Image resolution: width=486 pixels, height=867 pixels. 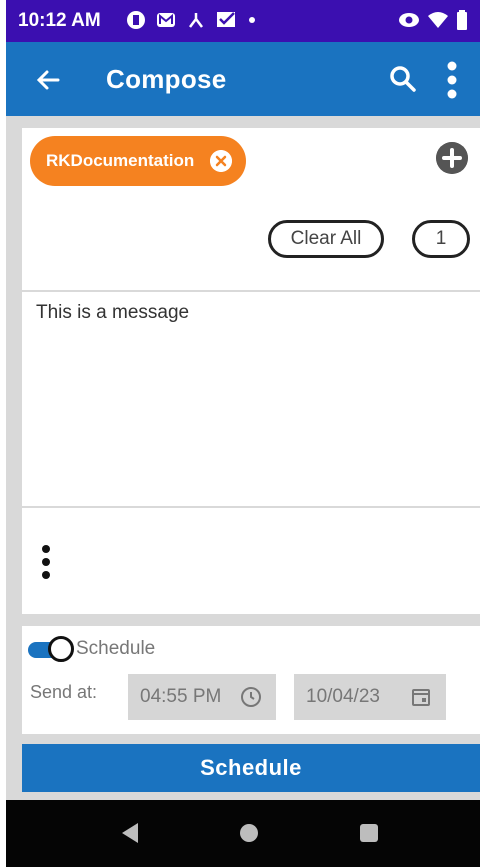 I want to click on remove-recipient-icon, so click(x=221, y=161).